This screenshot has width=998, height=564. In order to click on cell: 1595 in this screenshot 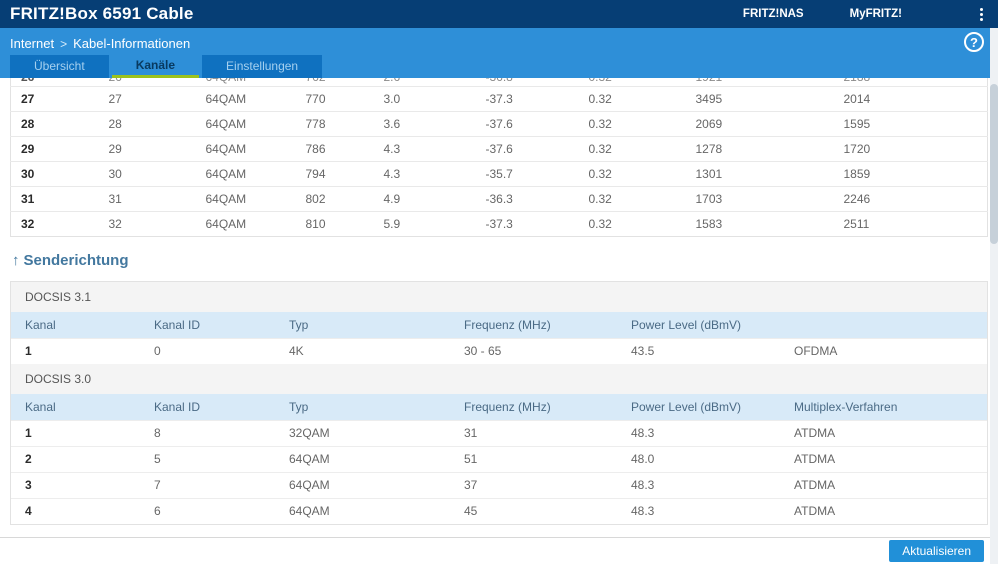, I will do `click(910, 124)`.